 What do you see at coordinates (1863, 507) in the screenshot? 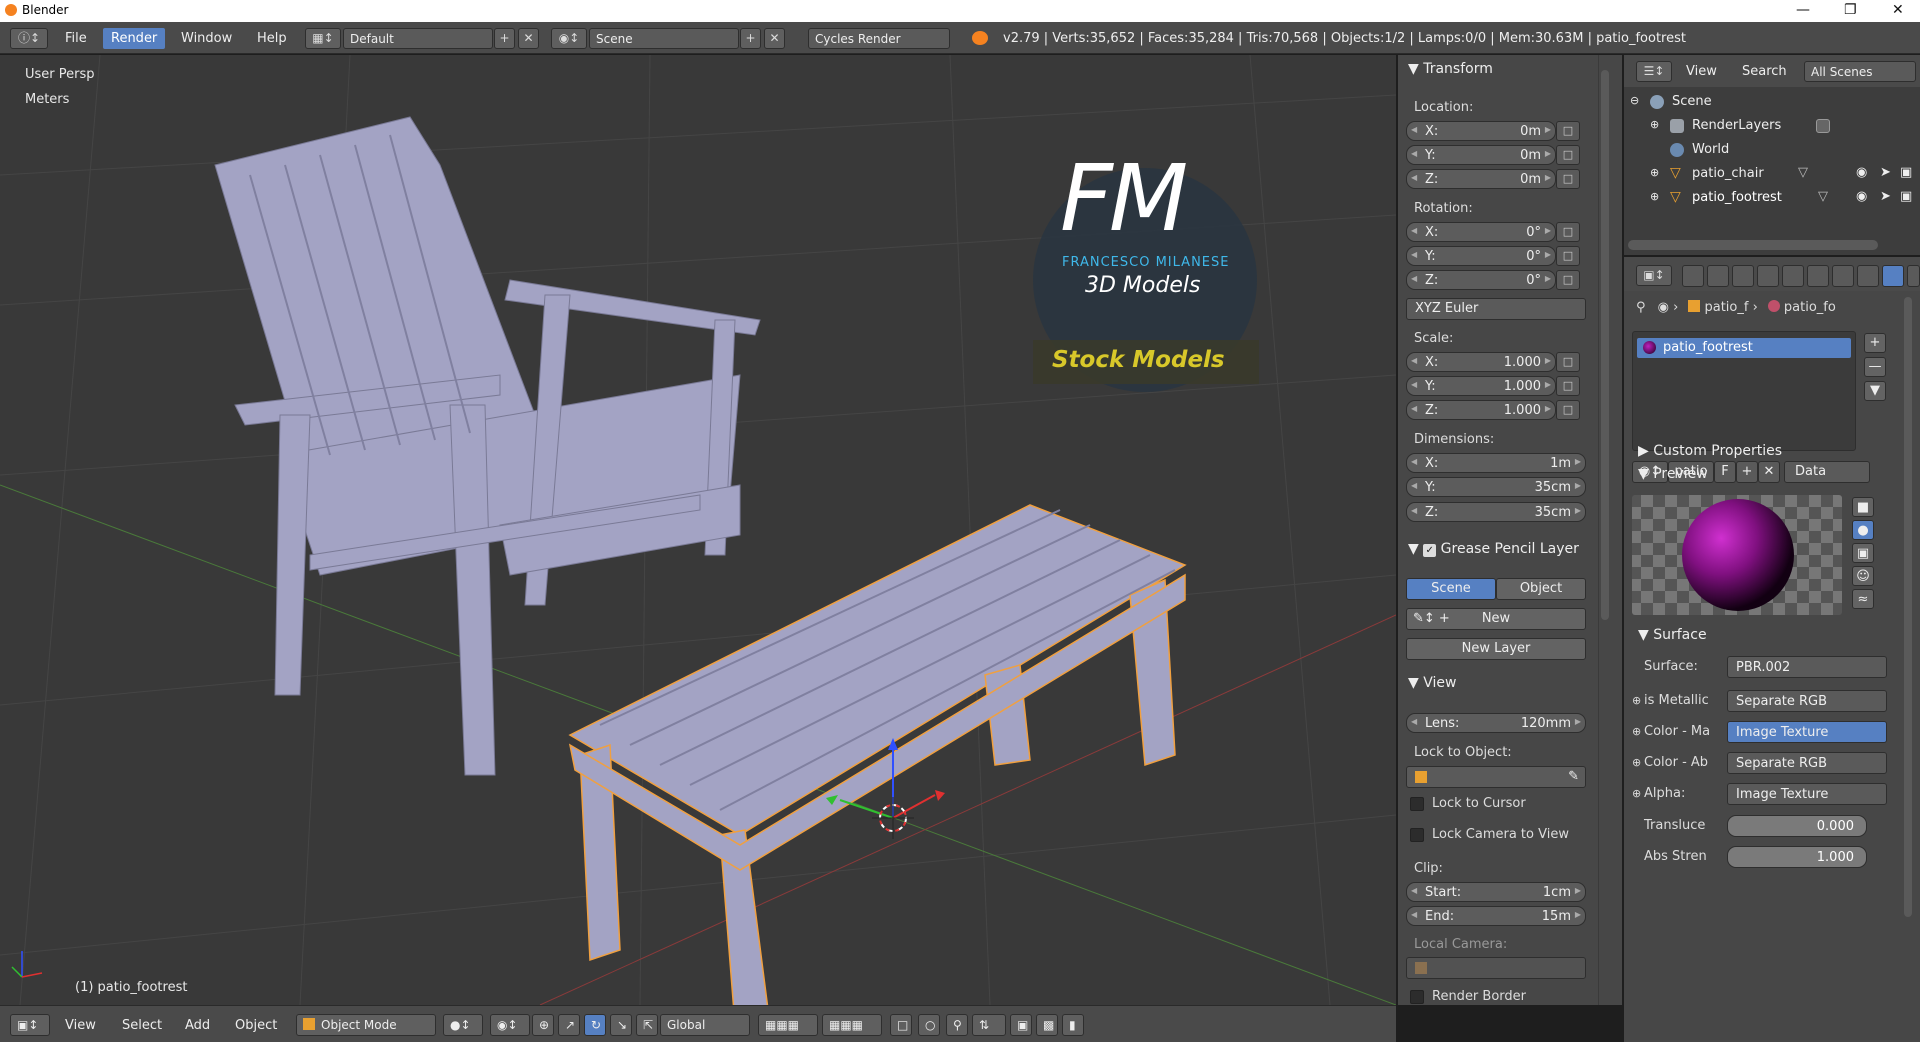
I see `preview-flat-icon: ■` at bounding box center [1863, 507].